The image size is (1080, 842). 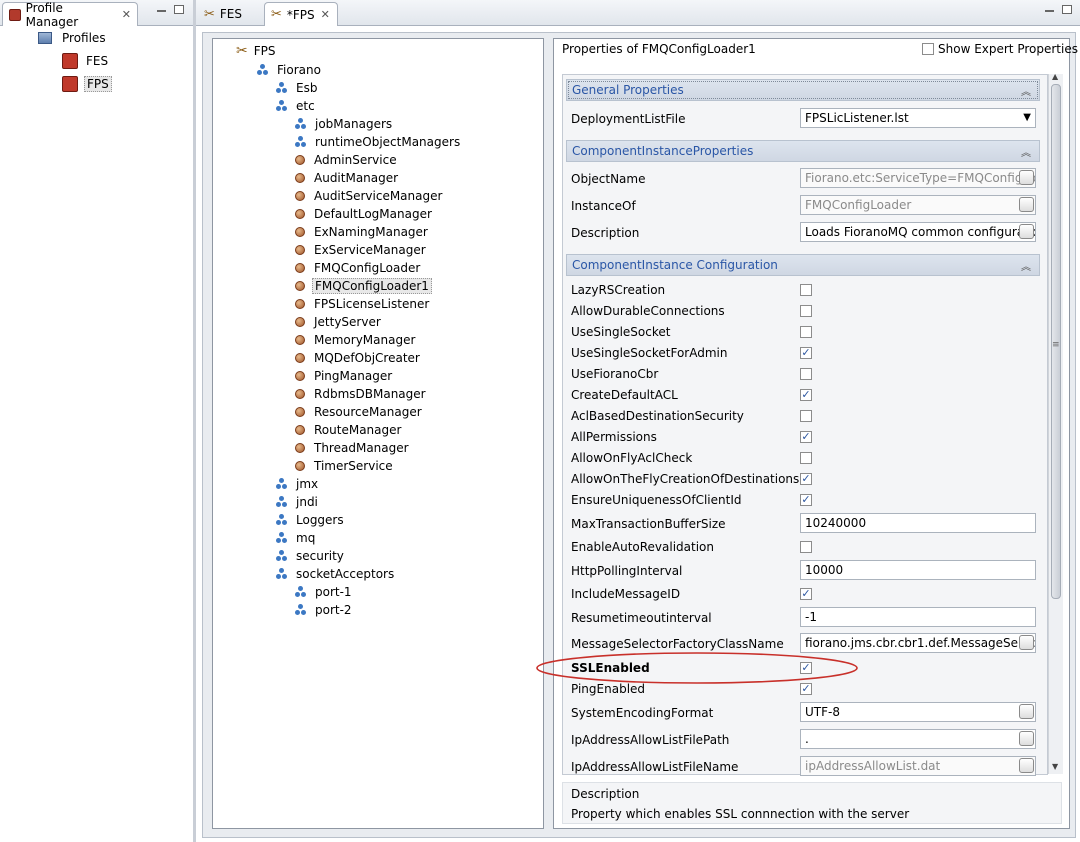 I want to click on tree-item: FPSLicenseListener, so click(x=363, y=304).